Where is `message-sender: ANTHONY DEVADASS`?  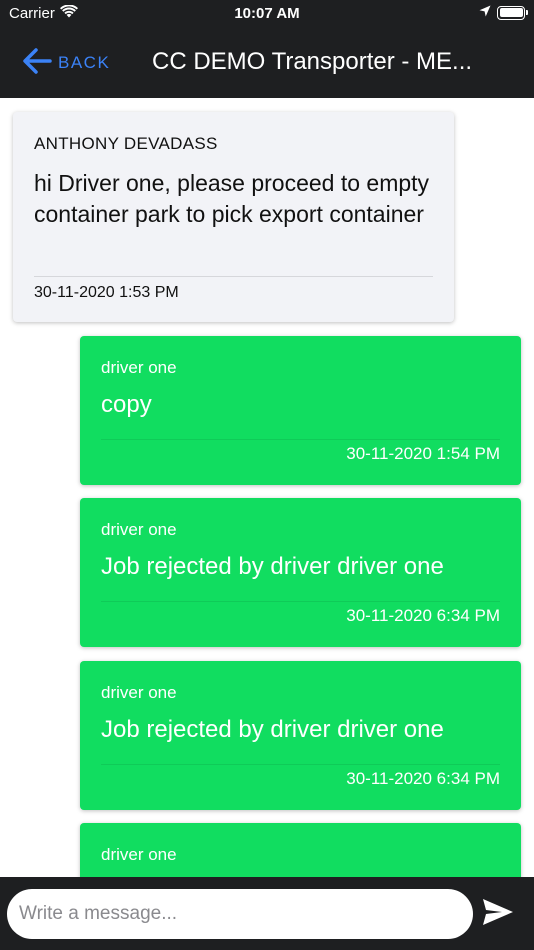 message-sender: ANTHONY DEVADASS is located at coordinates (126, 143).